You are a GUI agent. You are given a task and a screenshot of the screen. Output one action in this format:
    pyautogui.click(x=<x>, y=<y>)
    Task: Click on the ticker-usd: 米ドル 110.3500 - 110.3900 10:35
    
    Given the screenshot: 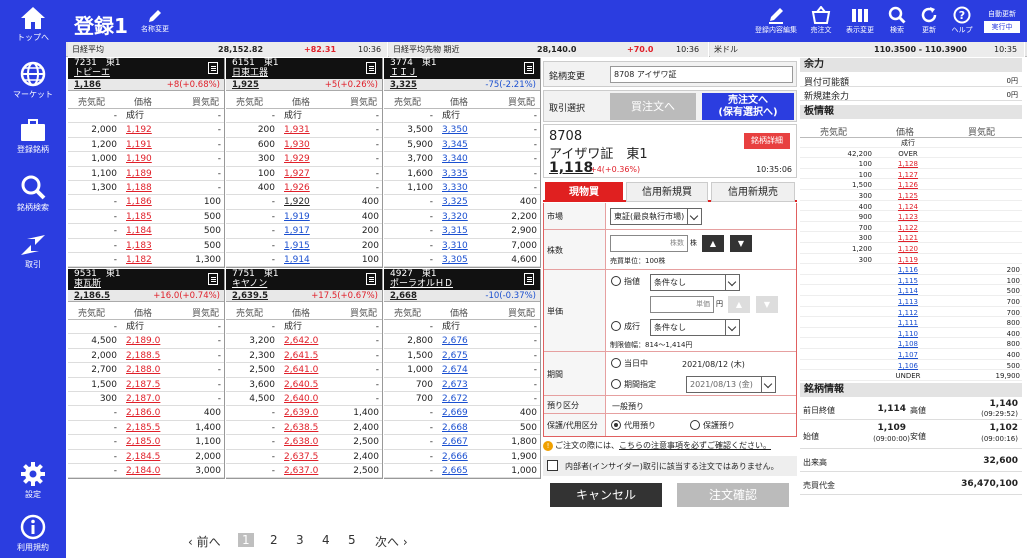 What is the action you would take?
    pyautogui.click(x=867, y=49)
    